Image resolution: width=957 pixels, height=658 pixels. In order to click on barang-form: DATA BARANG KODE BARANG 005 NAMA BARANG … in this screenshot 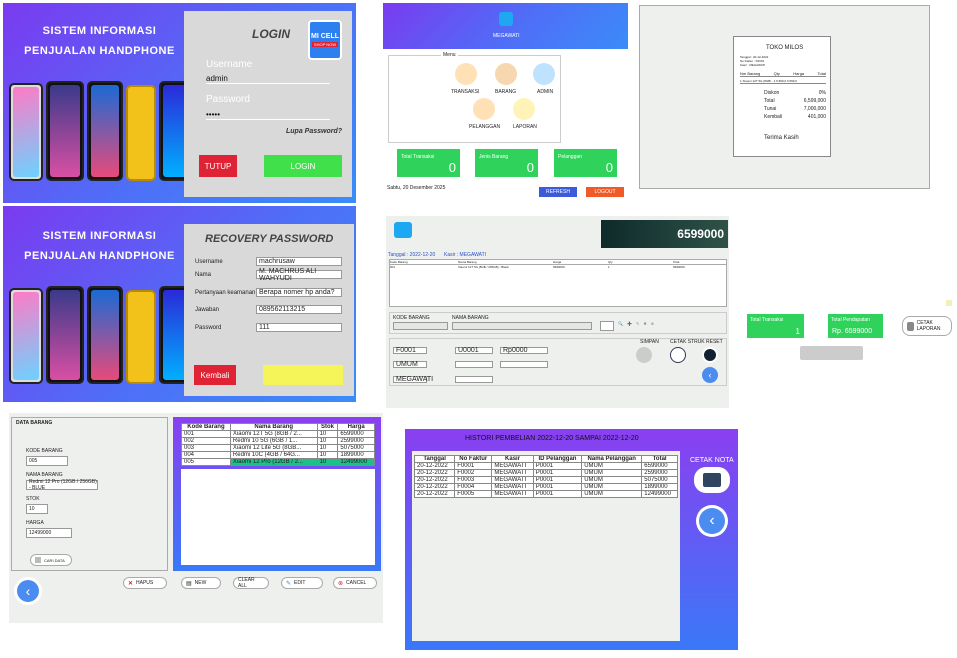, I will do `click(89, 494)`.